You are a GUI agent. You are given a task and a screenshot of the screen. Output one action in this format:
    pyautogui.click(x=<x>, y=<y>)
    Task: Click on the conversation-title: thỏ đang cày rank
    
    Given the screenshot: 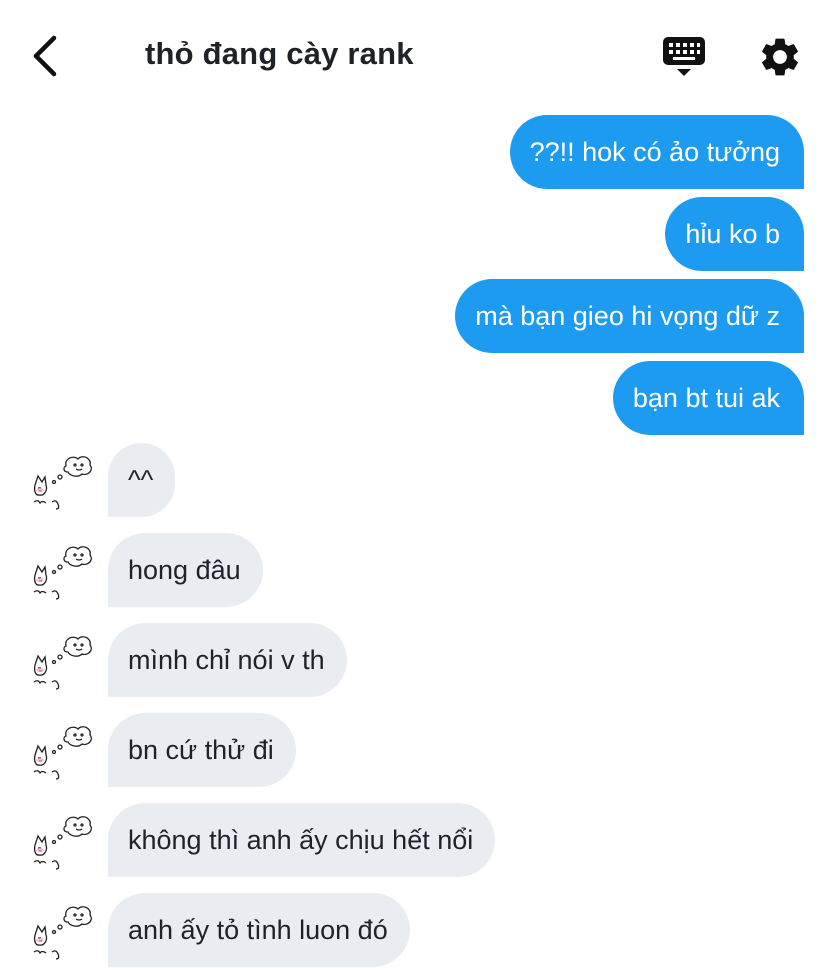 What is the action you would take?
    pyautogui.click(x=279, y=53)
    